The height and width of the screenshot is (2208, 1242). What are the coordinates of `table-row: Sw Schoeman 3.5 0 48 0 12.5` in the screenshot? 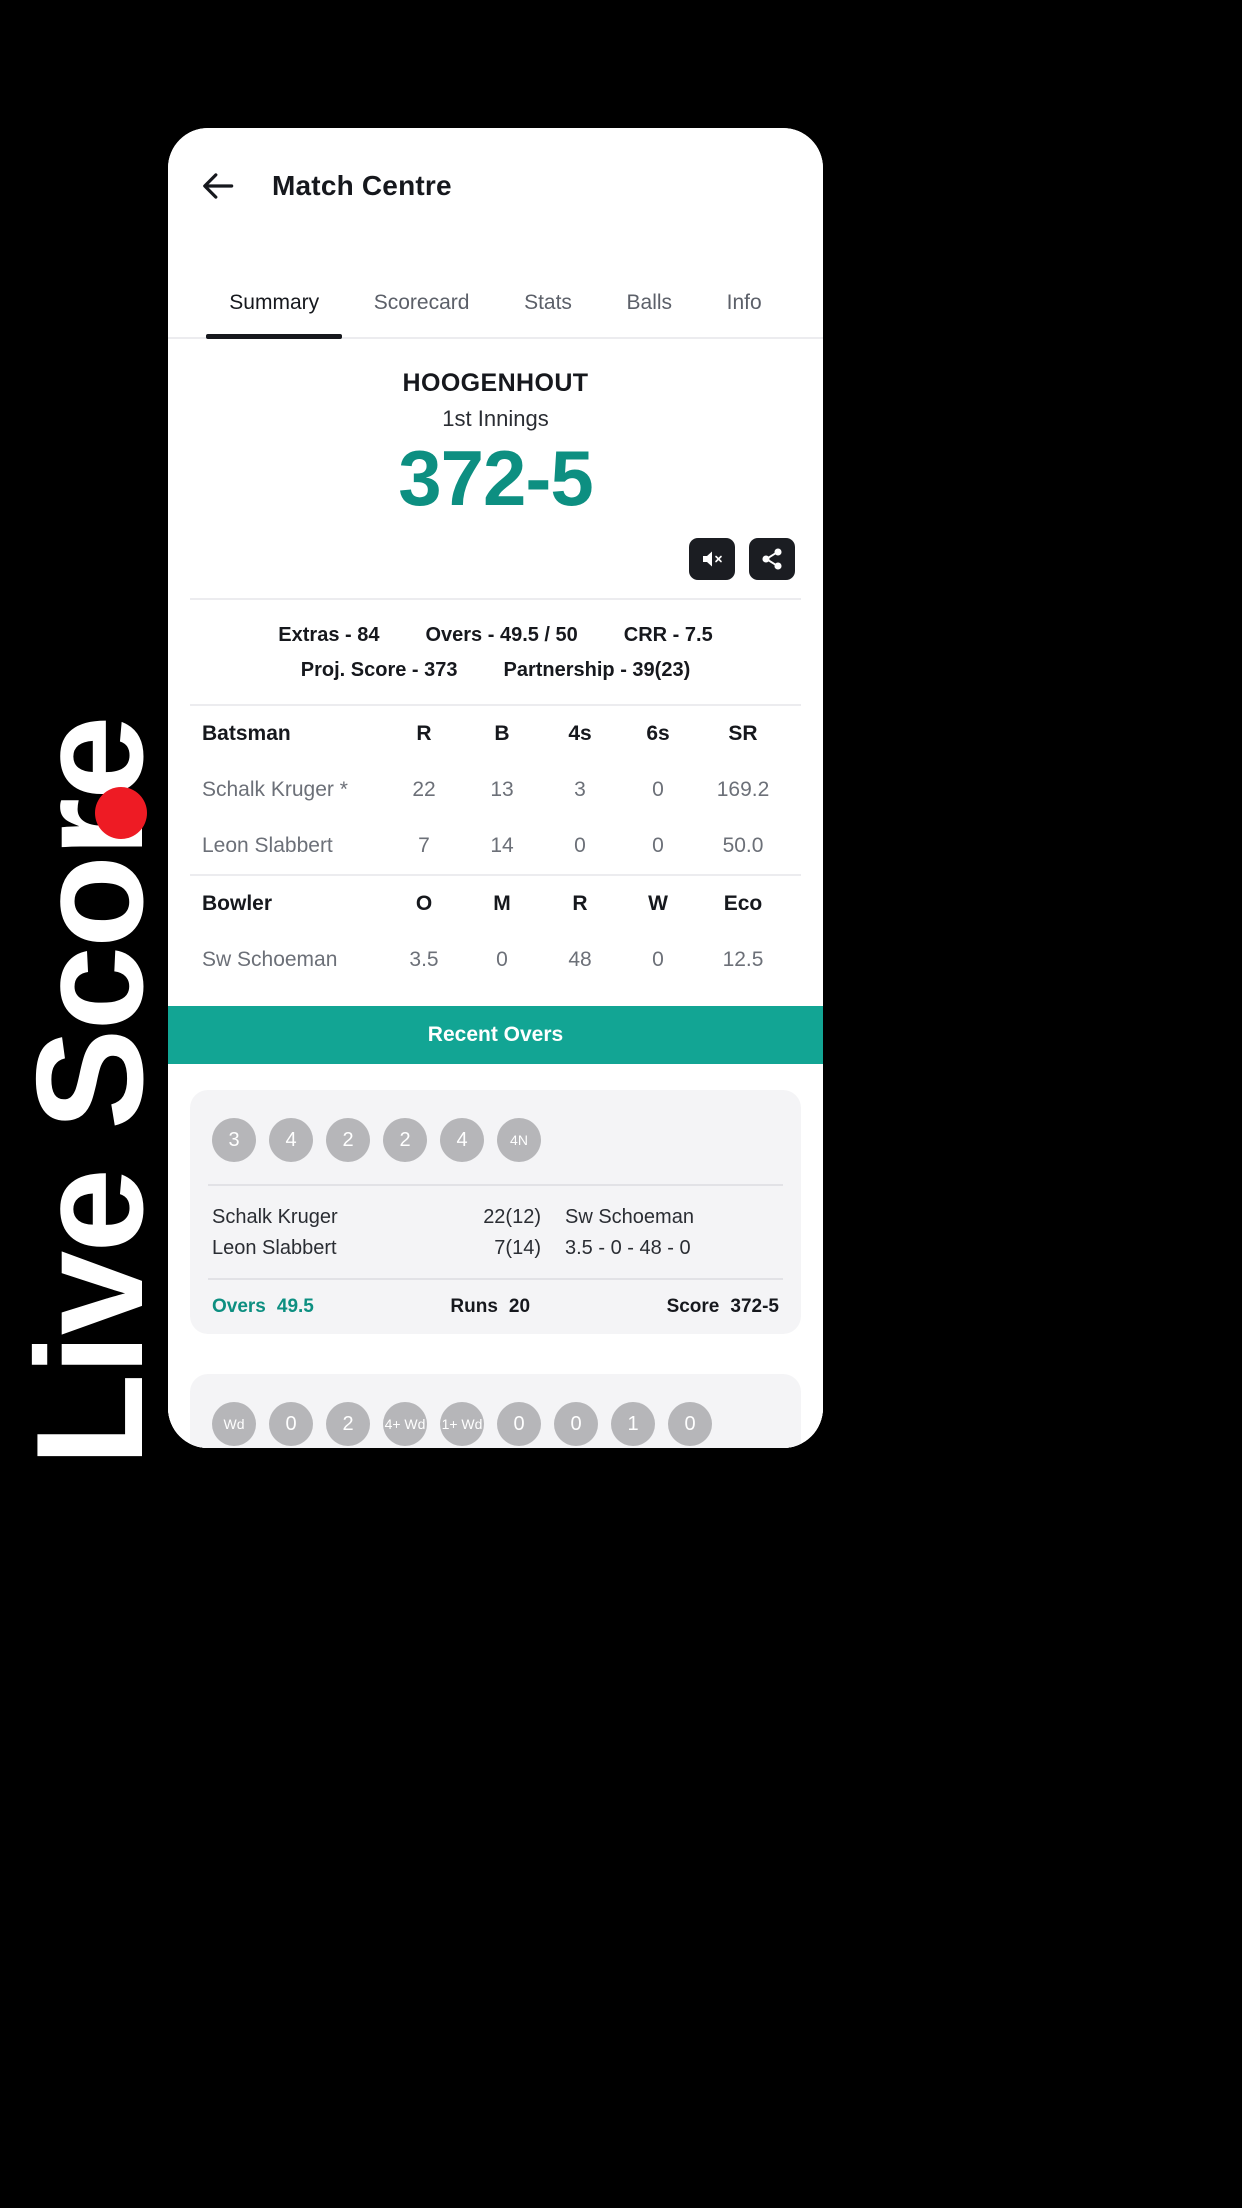 It's located at (495, 960).